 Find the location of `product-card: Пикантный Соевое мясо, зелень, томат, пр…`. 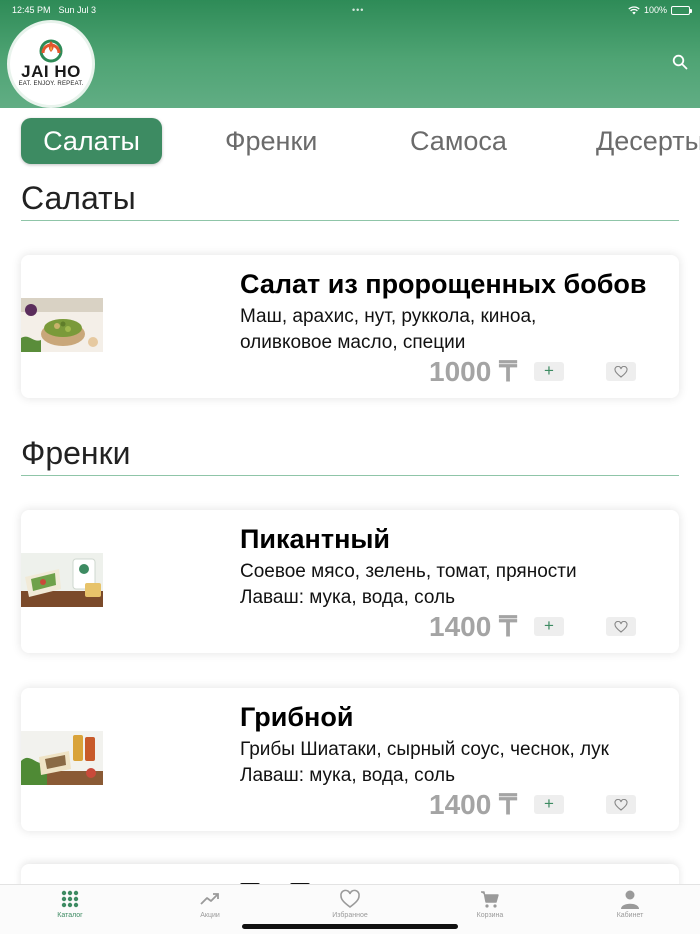

product-card: Пикантный Соевое мясо, зелень, томат, пр… is located at coordinates (350, 581).